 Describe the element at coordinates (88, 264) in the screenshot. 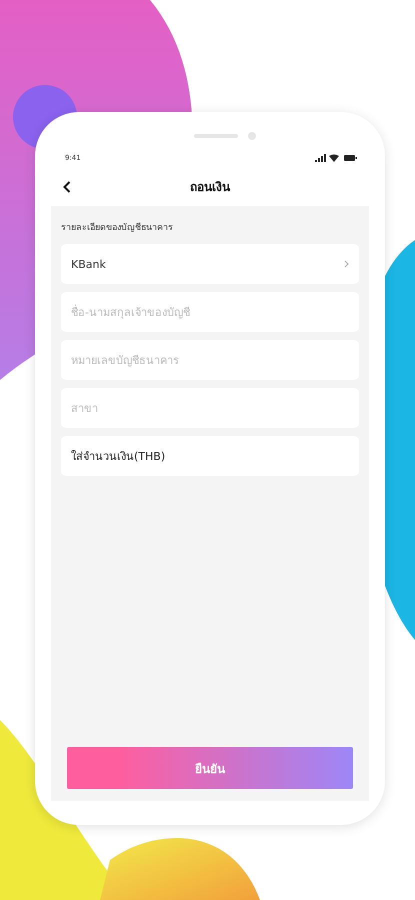

I see `select-value: KBank` at that location.